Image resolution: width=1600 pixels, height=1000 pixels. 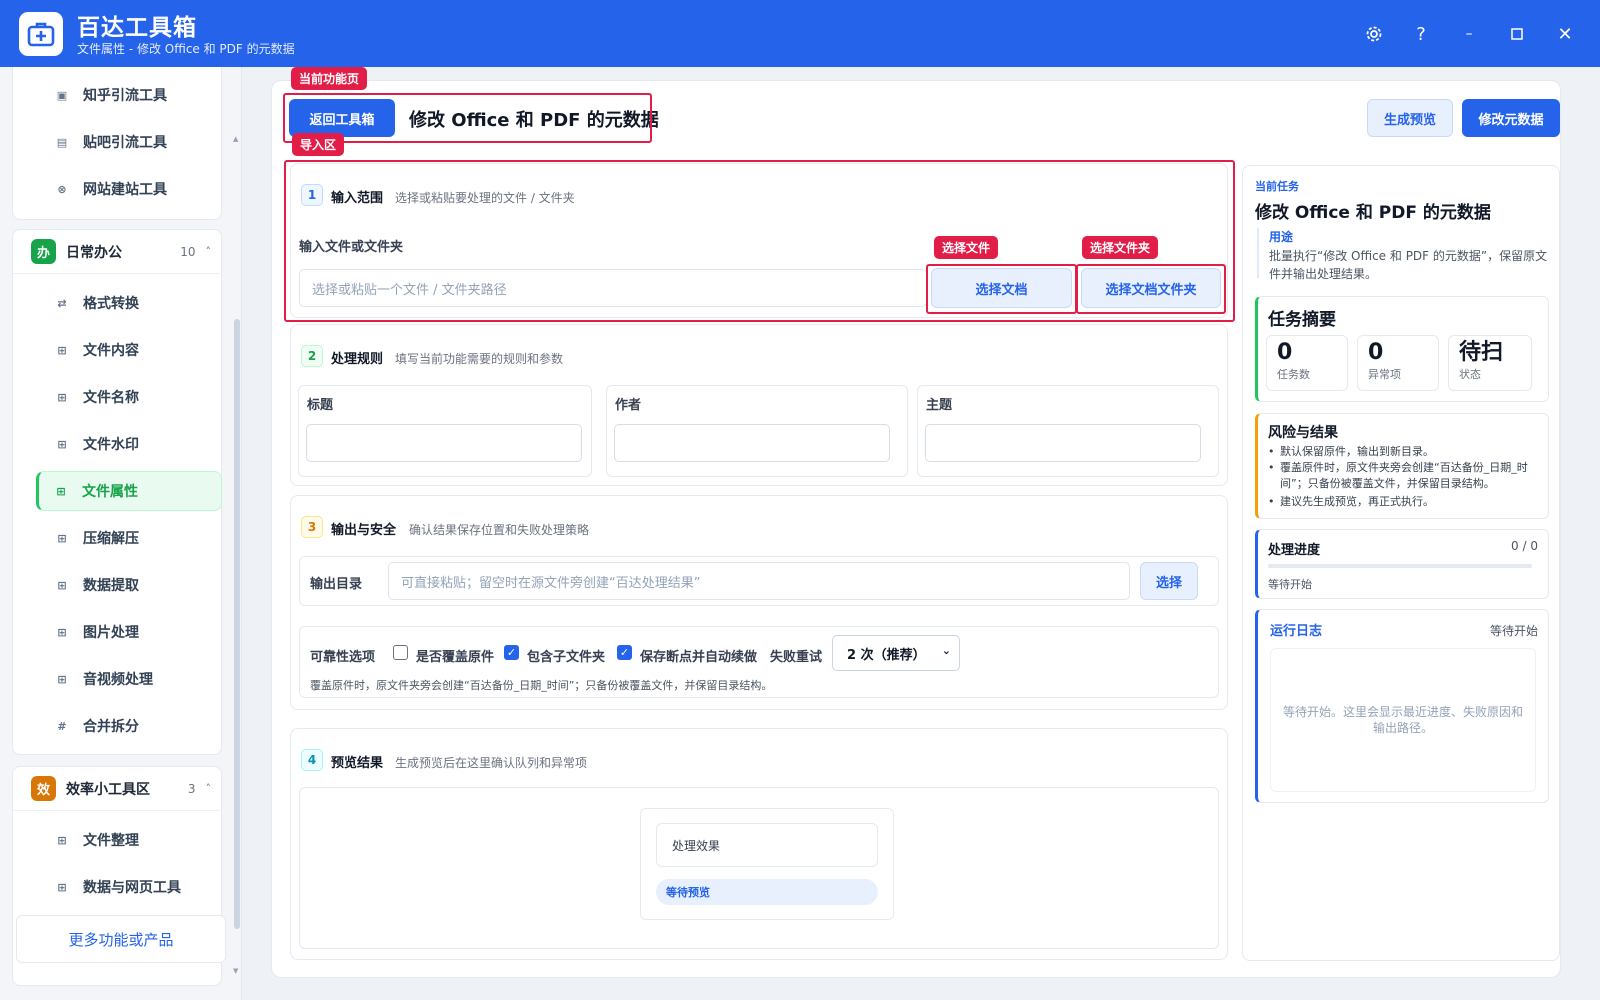 What do you see at coordinates (566, 655) in the screenshot?
I see `include-subfolders-label: 包含子文件夹` at bounding box center [566, 655].